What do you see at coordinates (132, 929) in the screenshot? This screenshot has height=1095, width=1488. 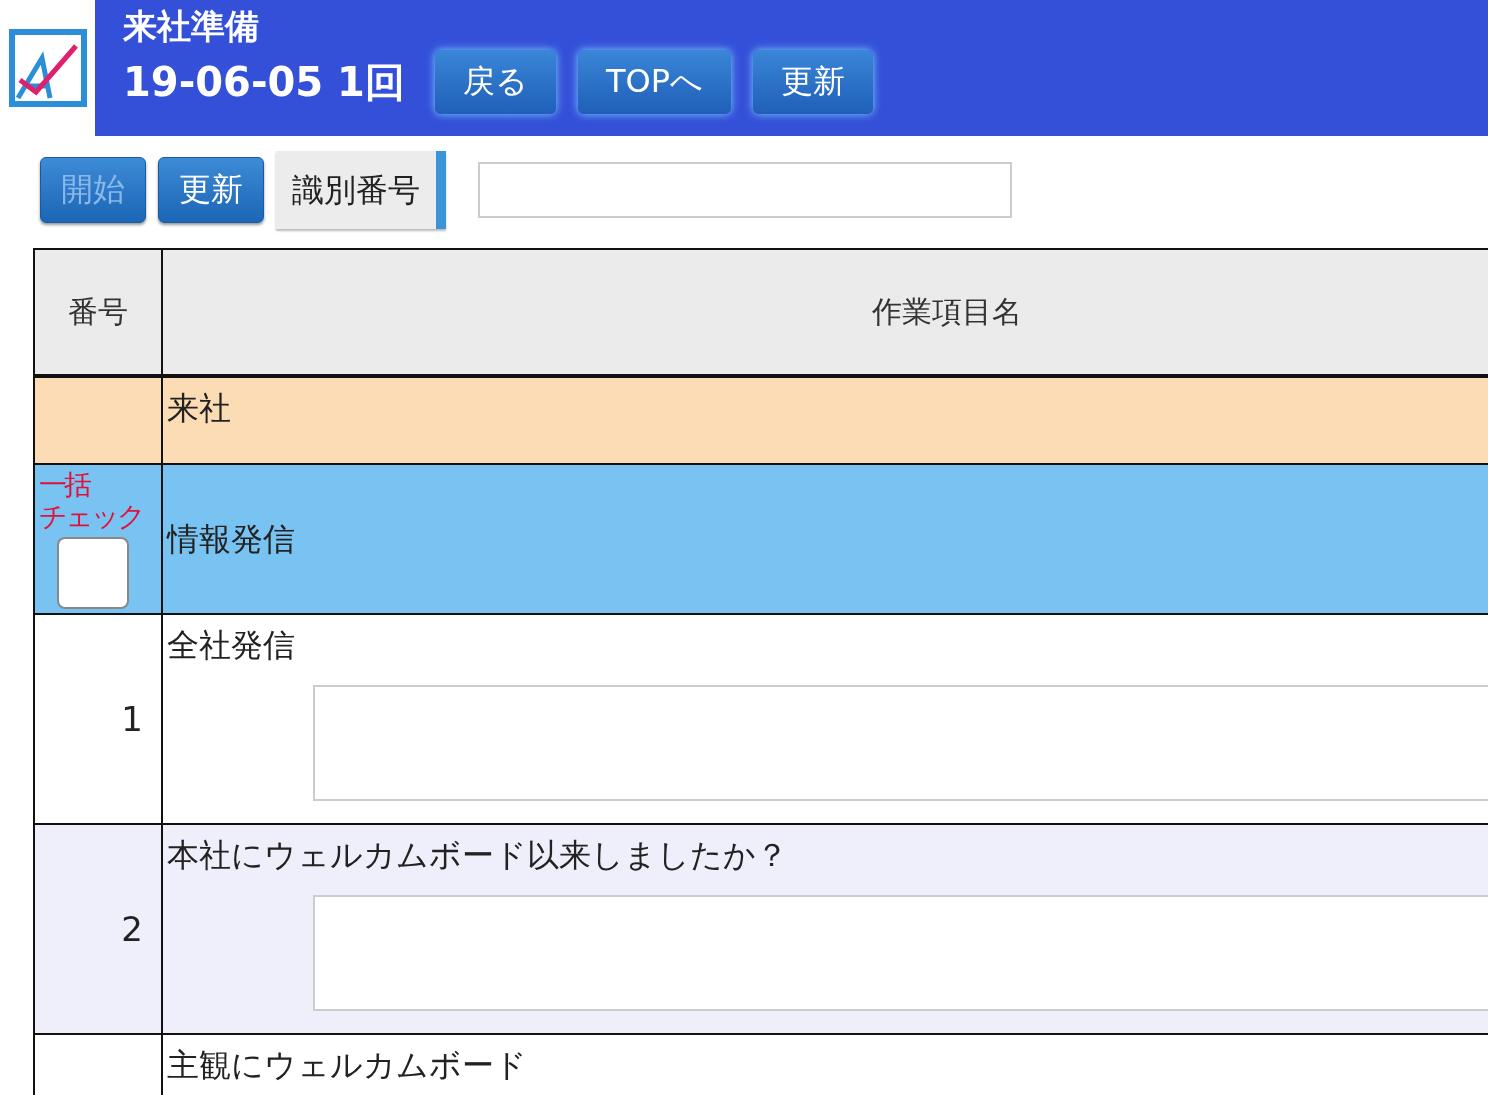 I see `row-number: 2` at bounding box center [132, 929].